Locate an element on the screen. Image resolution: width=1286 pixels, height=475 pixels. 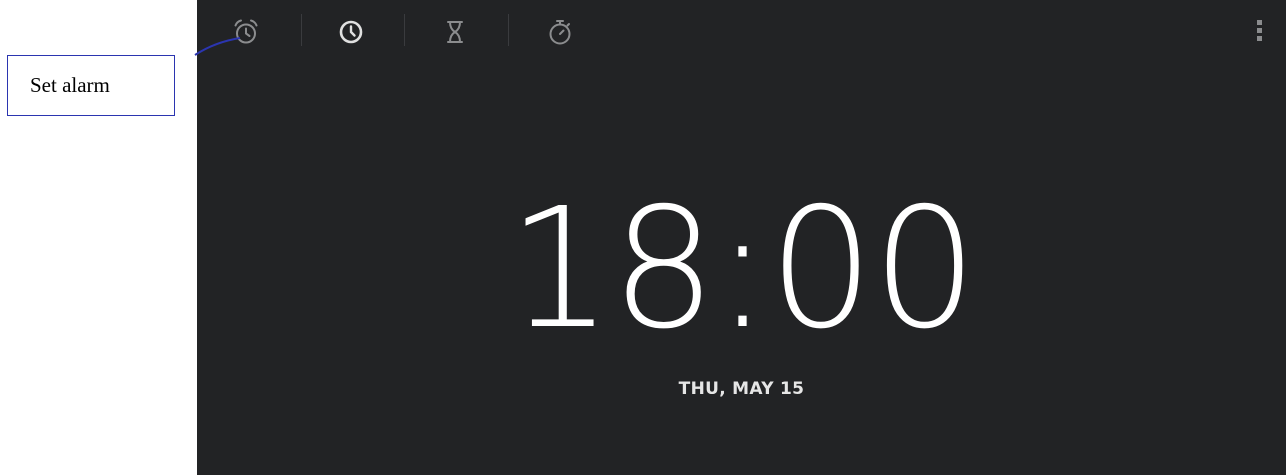
stopwatch-icon is located at coordinates (560, 32).